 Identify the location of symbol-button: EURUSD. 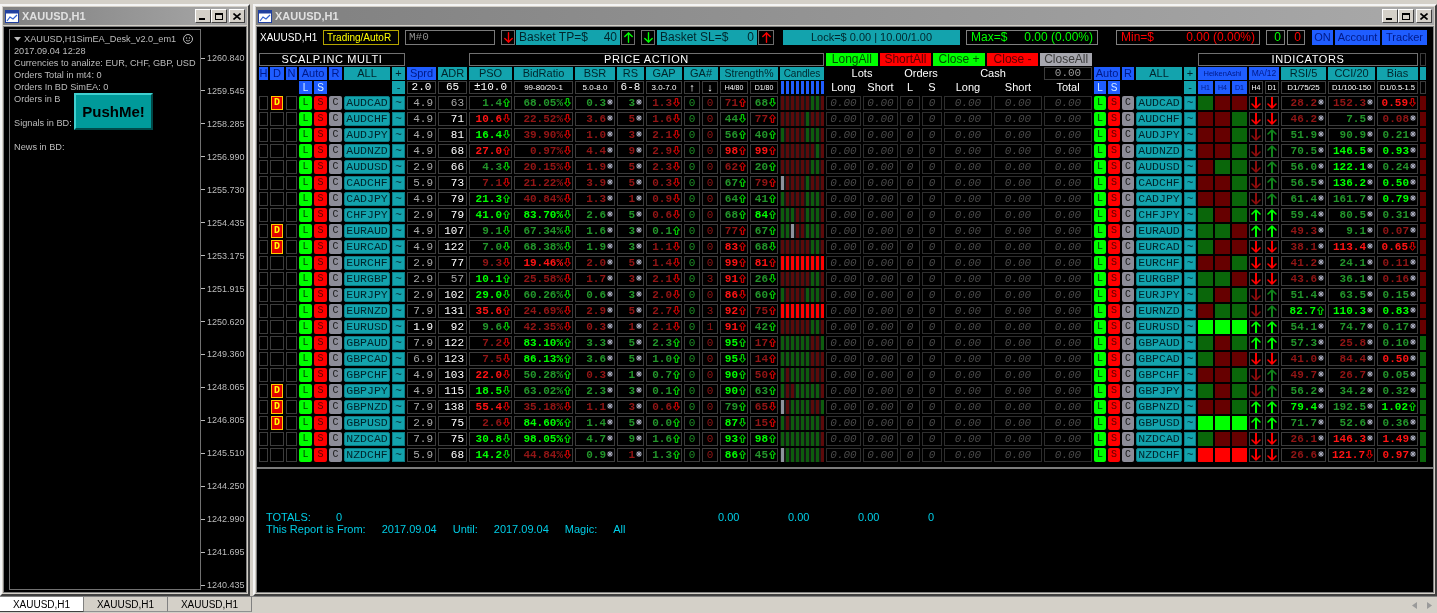
(1159, 327).